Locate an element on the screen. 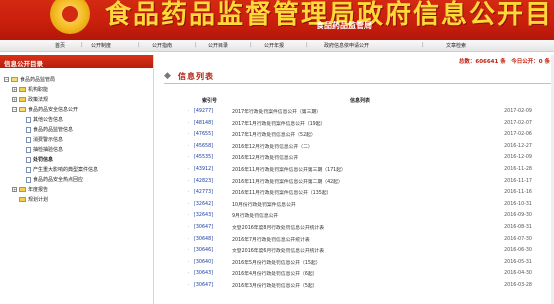 This screenshot has width=554, height=304. list-item: · [49277] 2017年行政处罚案件信息公开（第三期） 2017-02-09 is located at coordinates (360, 111).